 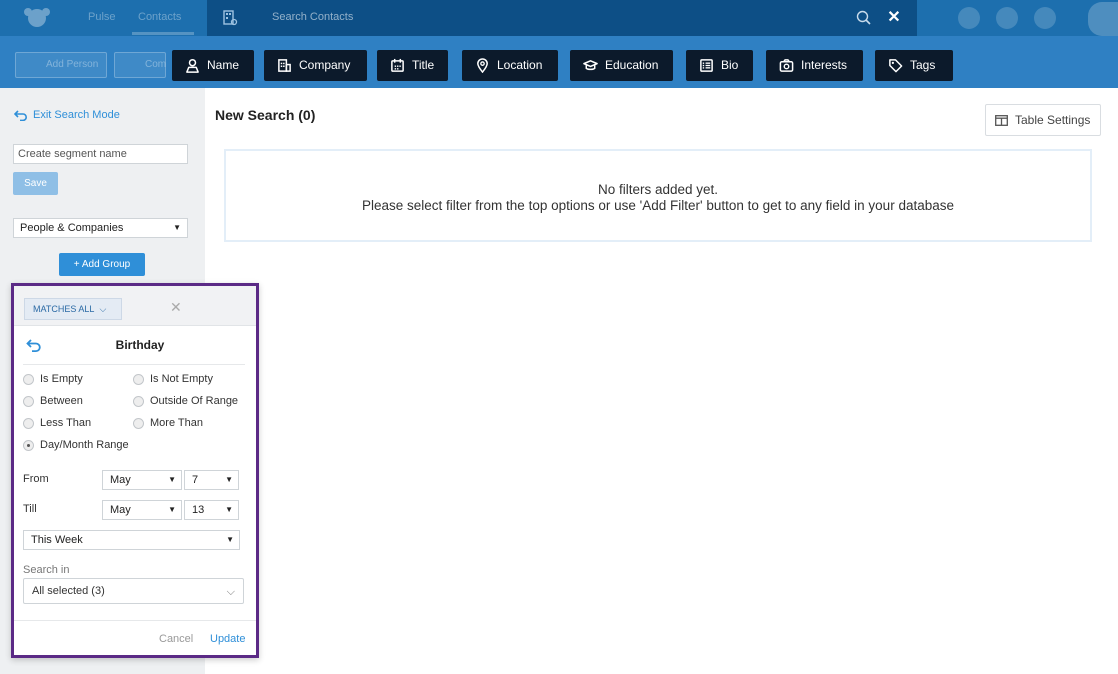 I want to click on nav-active-indicator, so click(x=163, y=33).